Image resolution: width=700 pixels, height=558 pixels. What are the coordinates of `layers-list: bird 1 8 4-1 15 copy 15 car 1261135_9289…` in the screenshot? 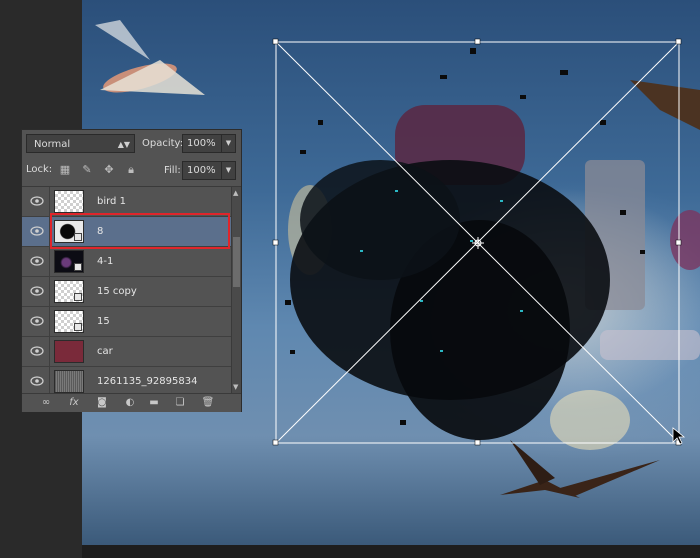 It's located at (126, 290).